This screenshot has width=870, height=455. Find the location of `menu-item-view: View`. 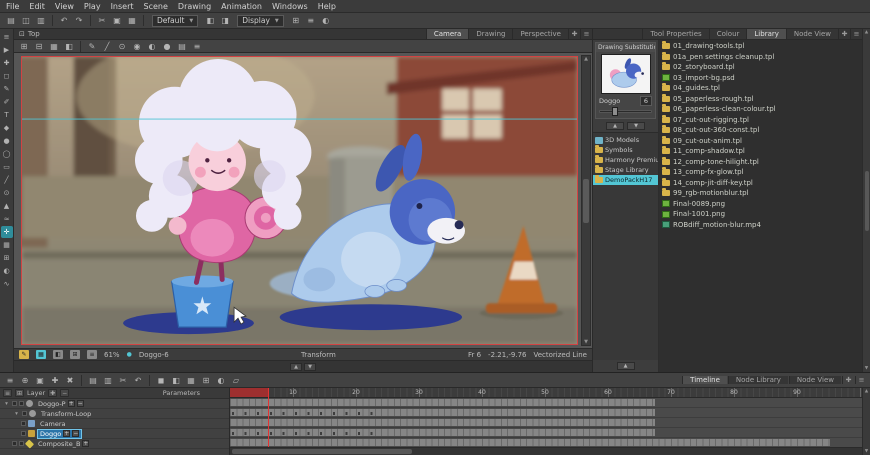

menu-item-view: View is located at coordinates (64, 6).